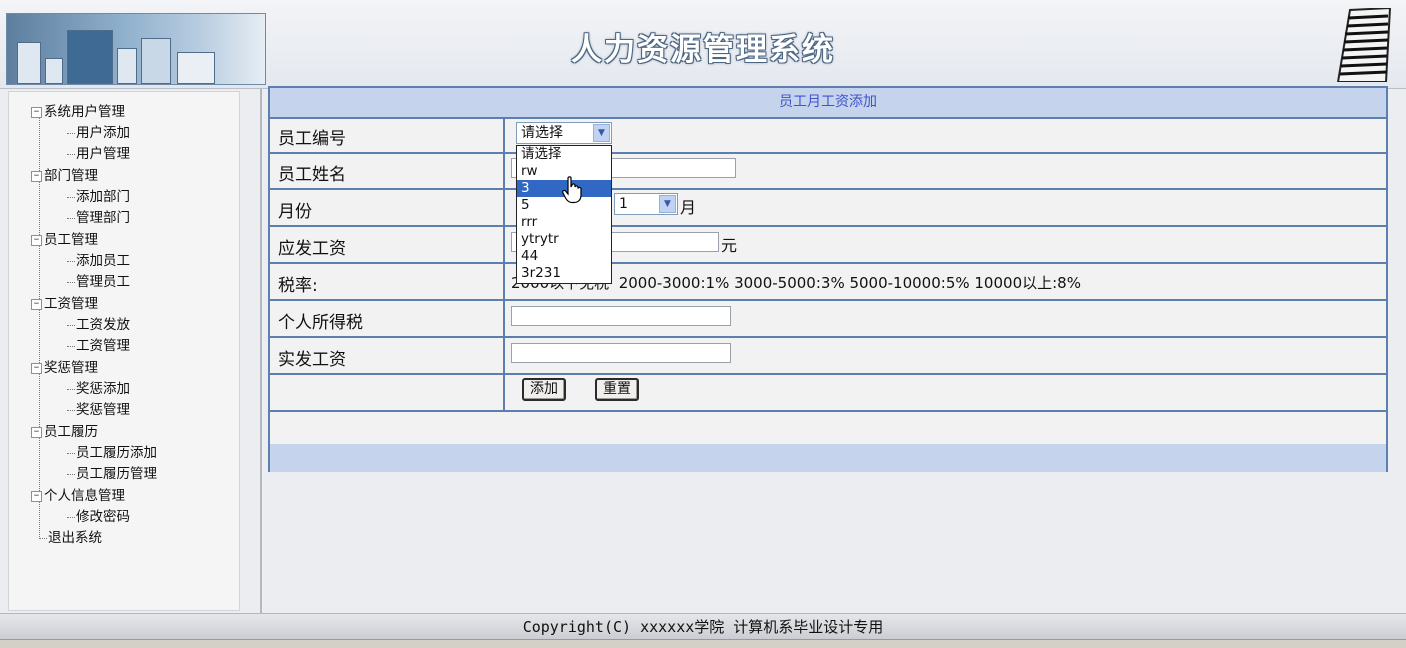 The width and height of the screenshot is (1406, 648). I want to click on month-unit: 月, so click(688, 207).